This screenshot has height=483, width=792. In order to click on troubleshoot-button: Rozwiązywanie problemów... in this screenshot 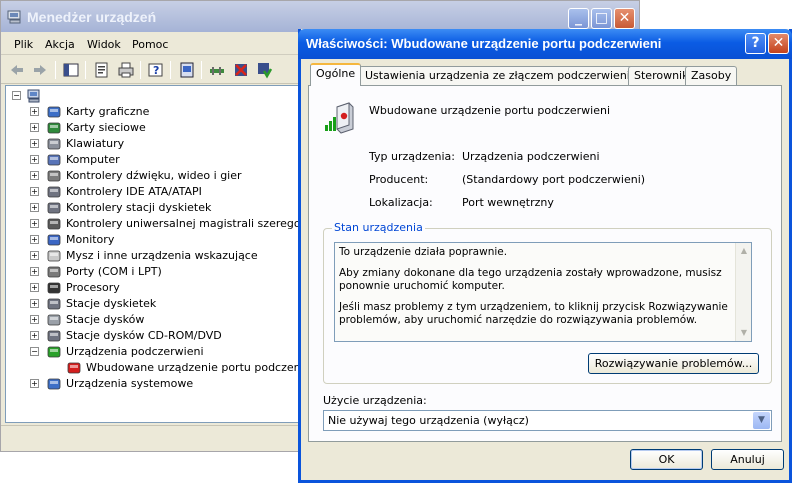, I will do `click(673, 363)`.